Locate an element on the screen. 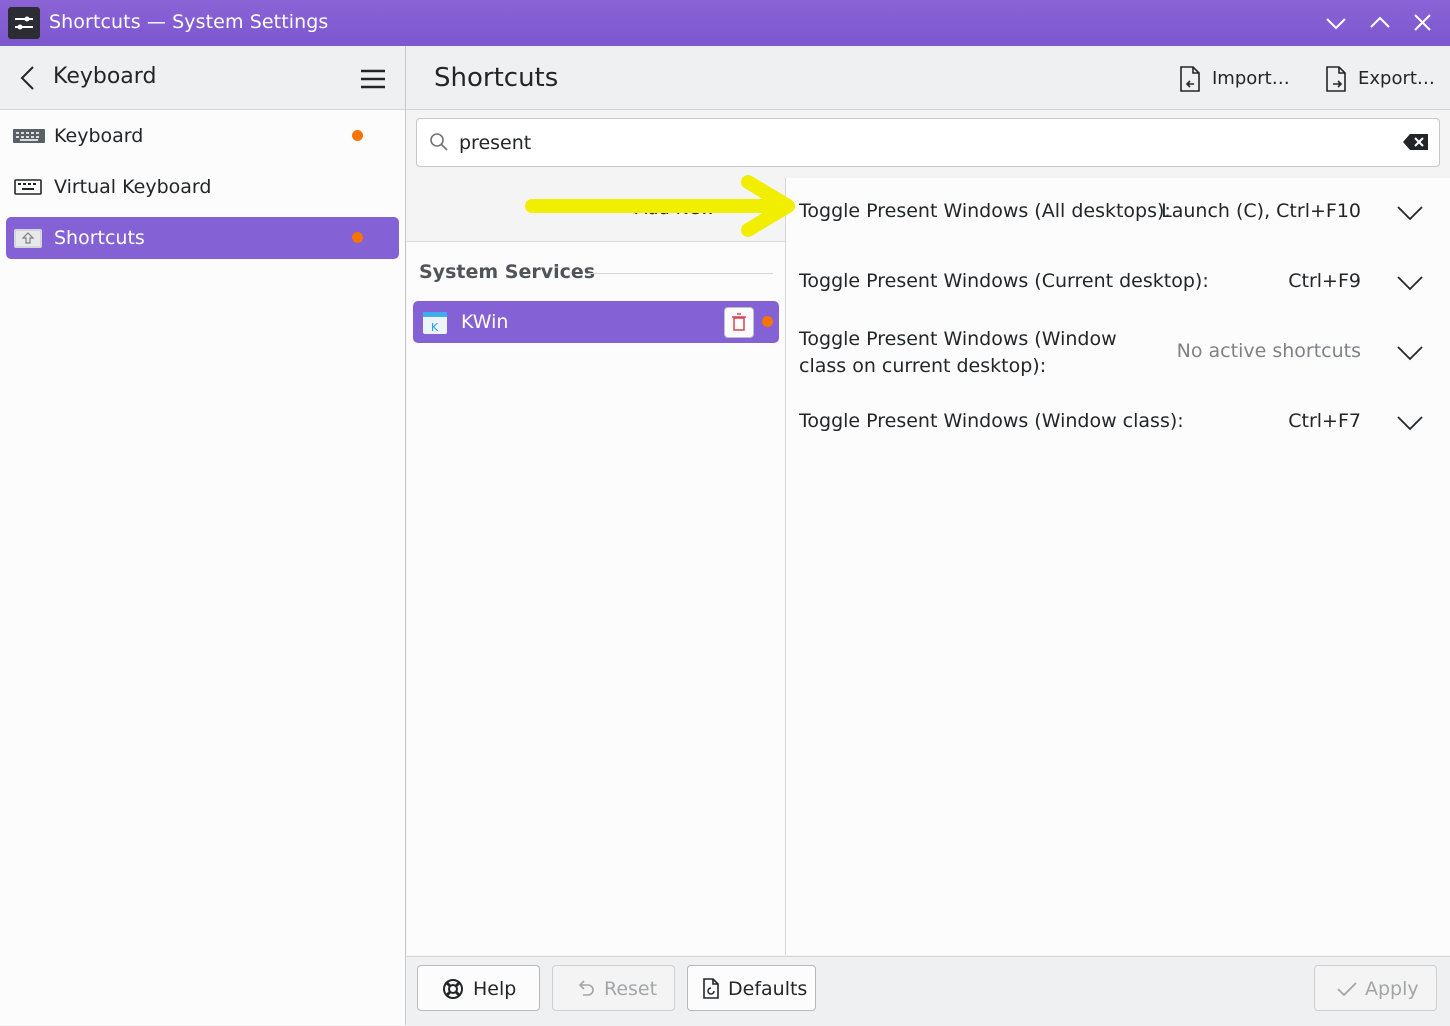 The width and height of the screenshot is (1450, 1026). hamburger-menu-button is located at coordinates (373, 78).